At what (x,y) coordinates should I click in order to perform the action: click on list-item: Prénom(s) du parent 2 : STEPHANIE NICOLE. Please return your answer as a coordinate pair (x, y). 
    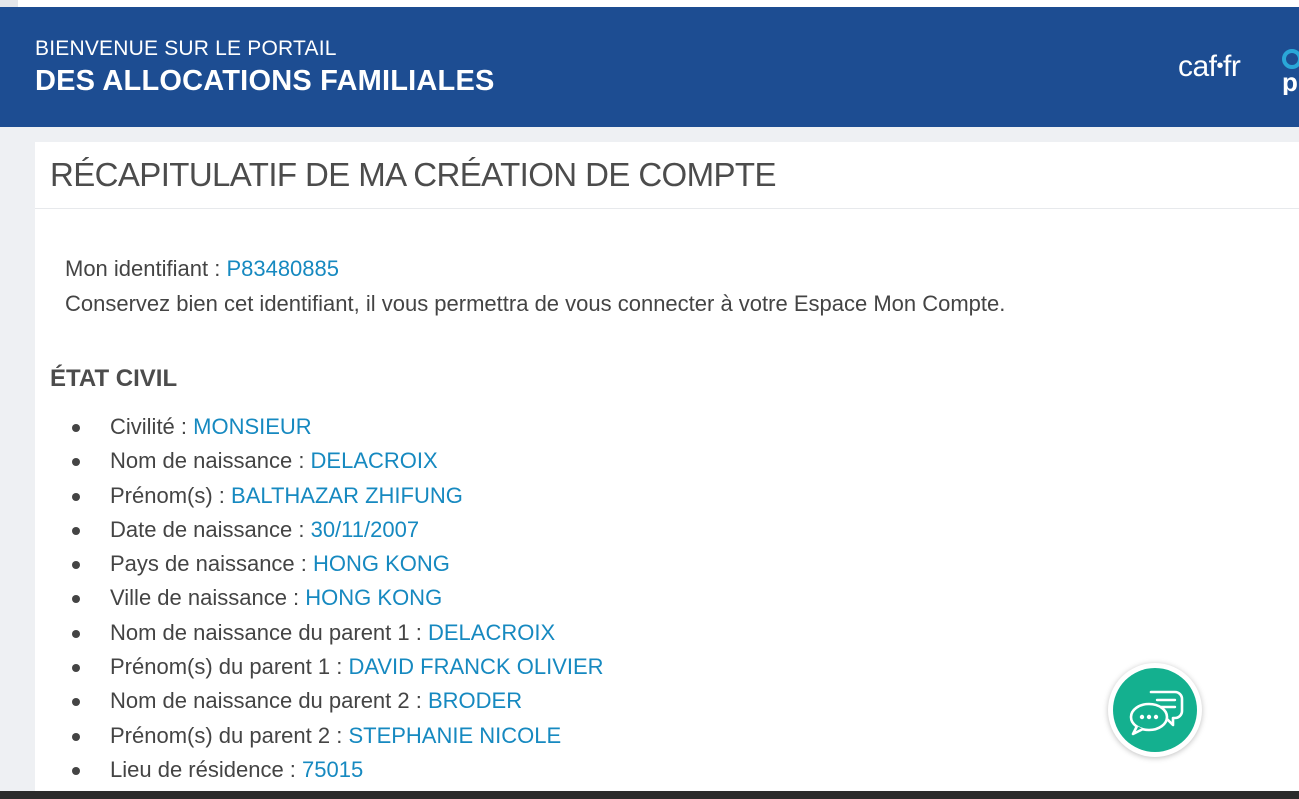
    Looking at the image, I should click on (319, 738).